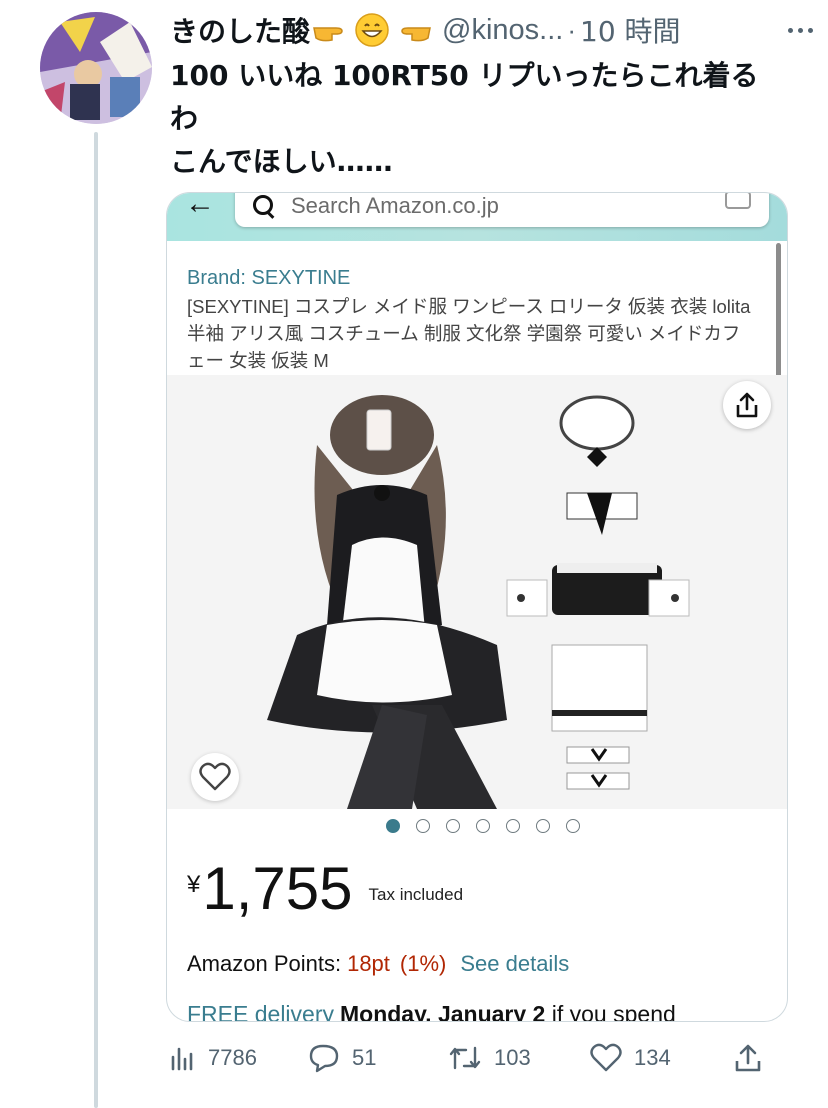 Image resolution: width=828 pixels, height=1108 pixels. What do you see at coordinates (442, 1011) in the screenshot?
I see `delivery-date: Monday, January 2` at bounding box center [442, 1011].